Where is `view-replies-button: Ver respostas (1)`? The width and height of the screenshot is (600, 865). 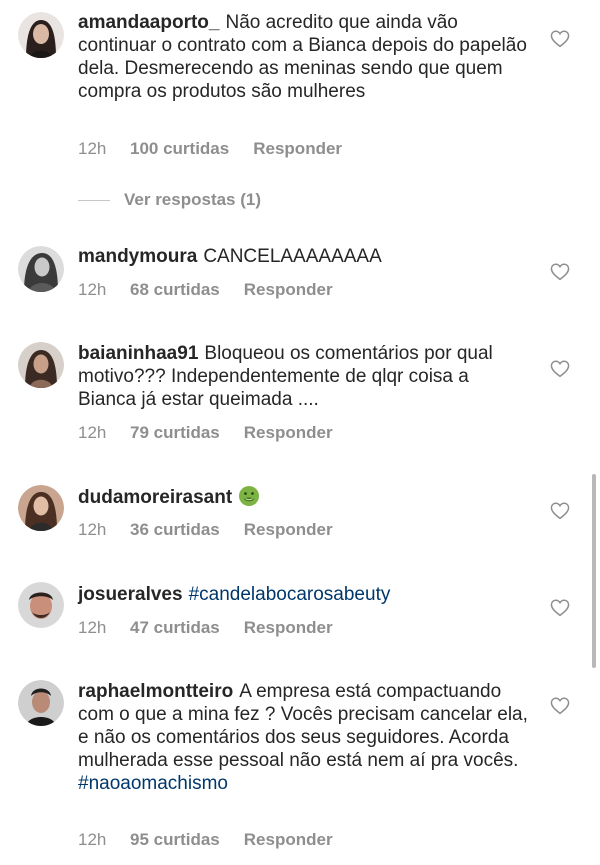
view-replies-button: Ver respostas (1) is located at coordinates (169, 200).